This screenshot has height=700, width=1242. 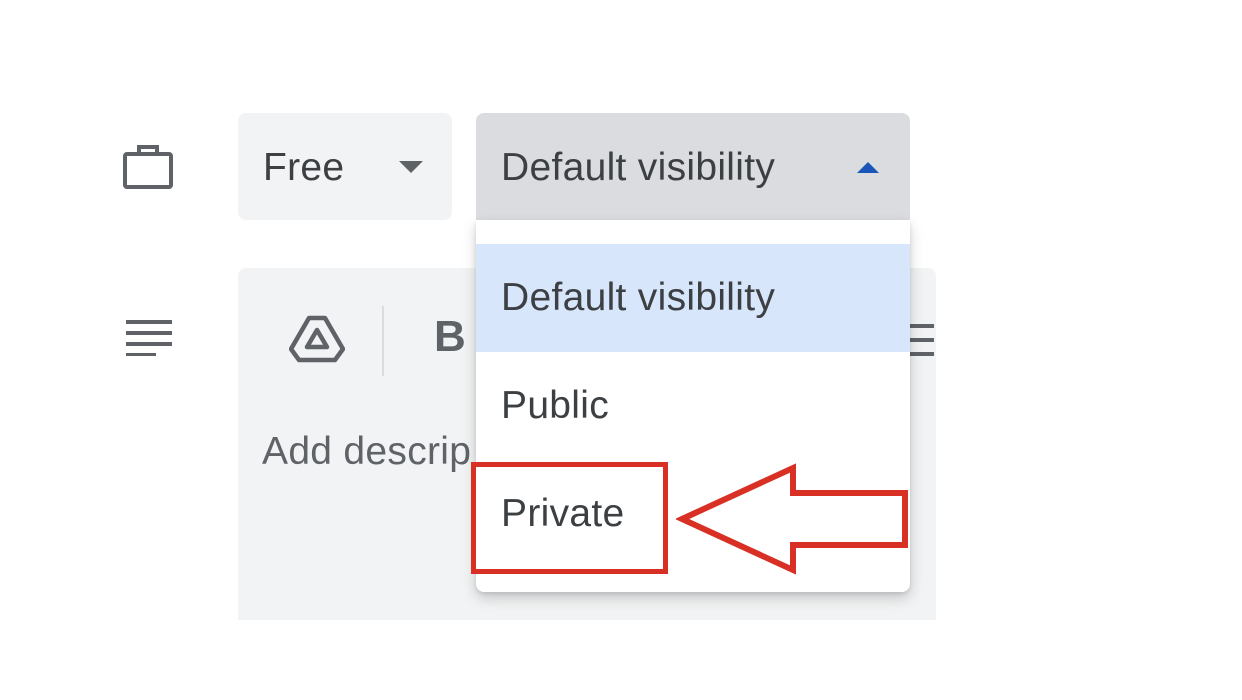 What do you see at coordinates (693, 298) in the screenshot?
I see `option-default-visibility: Default visibility` at bounding box center [693, 298].